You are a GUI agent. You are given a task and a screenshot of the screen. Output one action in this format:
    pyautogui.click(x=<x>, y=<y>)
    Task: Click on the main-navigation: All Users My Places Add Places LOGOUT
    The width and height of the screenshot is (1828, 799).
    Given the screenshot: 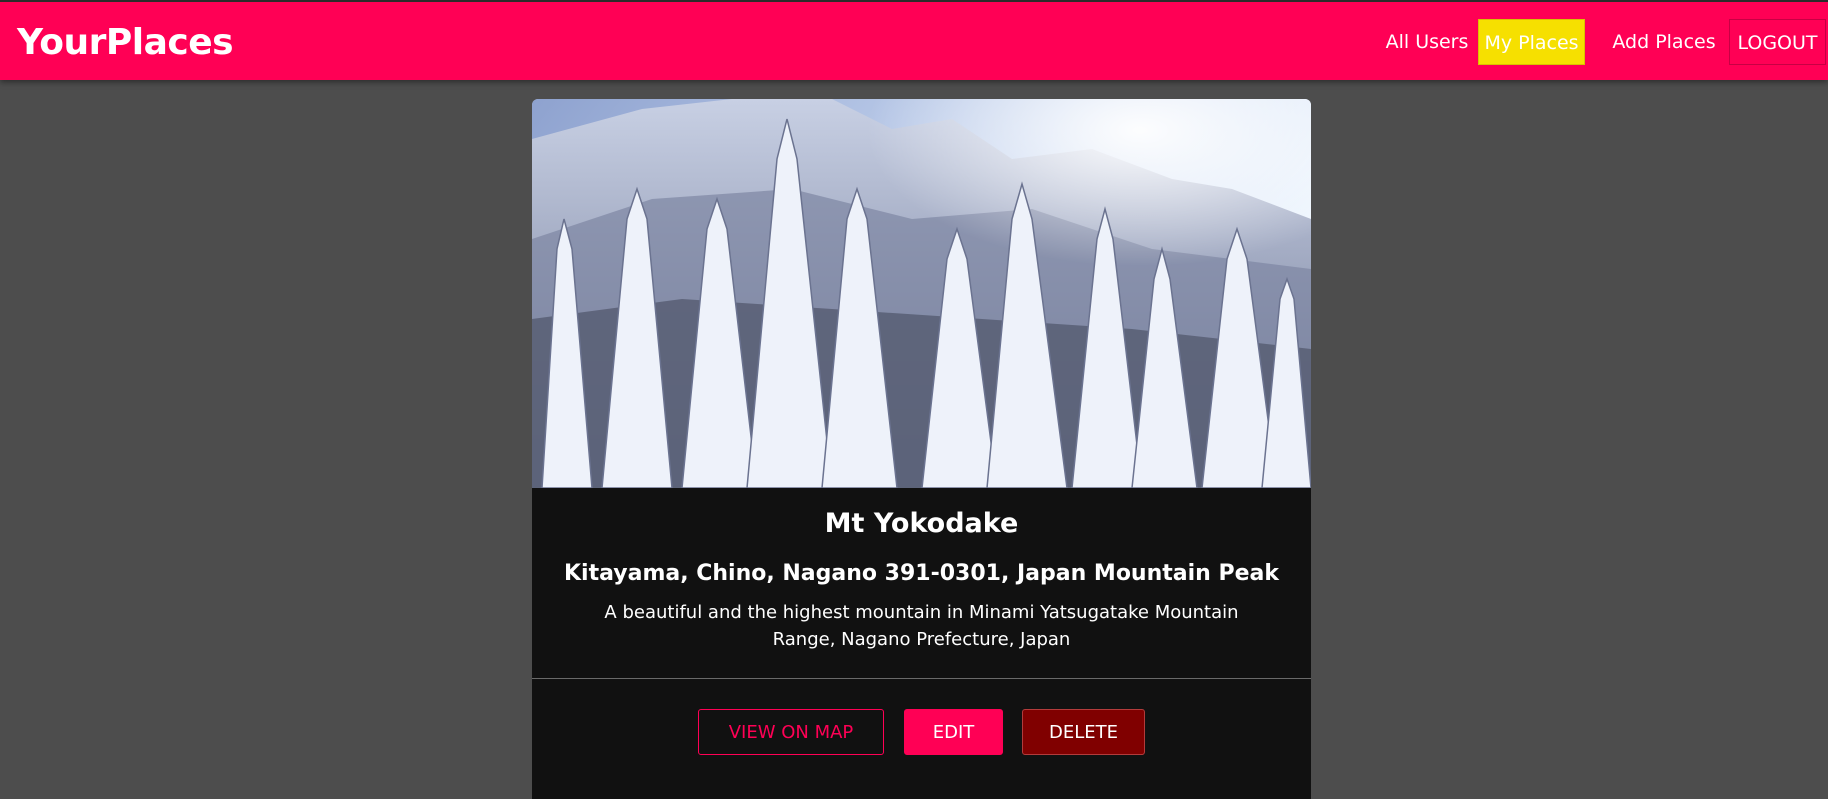 What is the action you would take?
    pyautogui.click(x=914, y=41)
    